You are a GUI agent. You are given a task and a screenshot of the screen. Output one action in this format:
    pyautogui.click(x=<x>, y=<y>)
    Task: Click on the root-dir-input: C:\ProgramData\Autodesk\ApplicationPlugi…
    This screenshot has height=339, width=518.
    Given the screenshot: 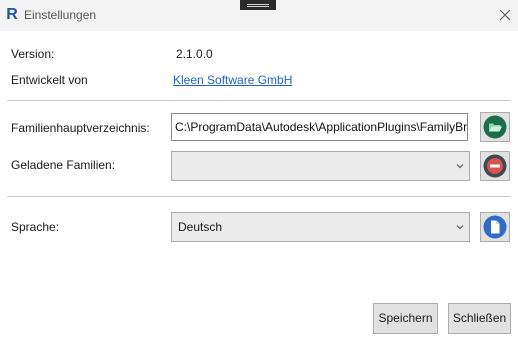 What is the action you would take?
    pyautogui.click(x=319, y=127)
    